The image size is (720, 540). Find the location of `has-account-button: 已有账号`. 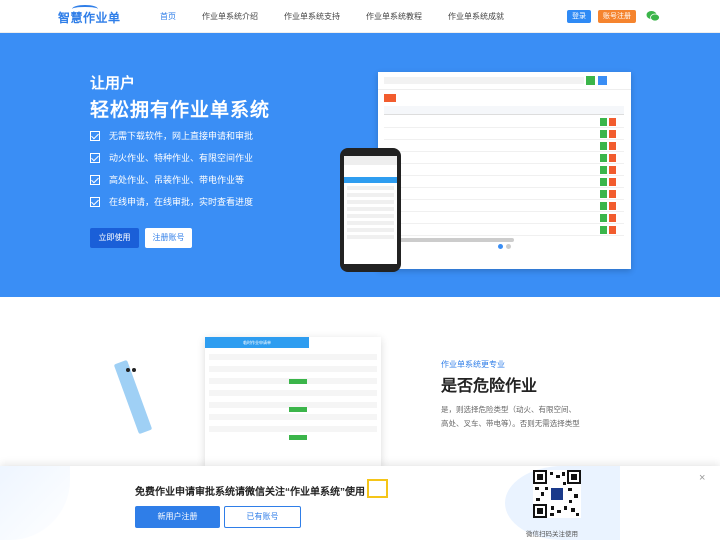

has-account-button: 已有账号 is located at coordinates (262, 517).